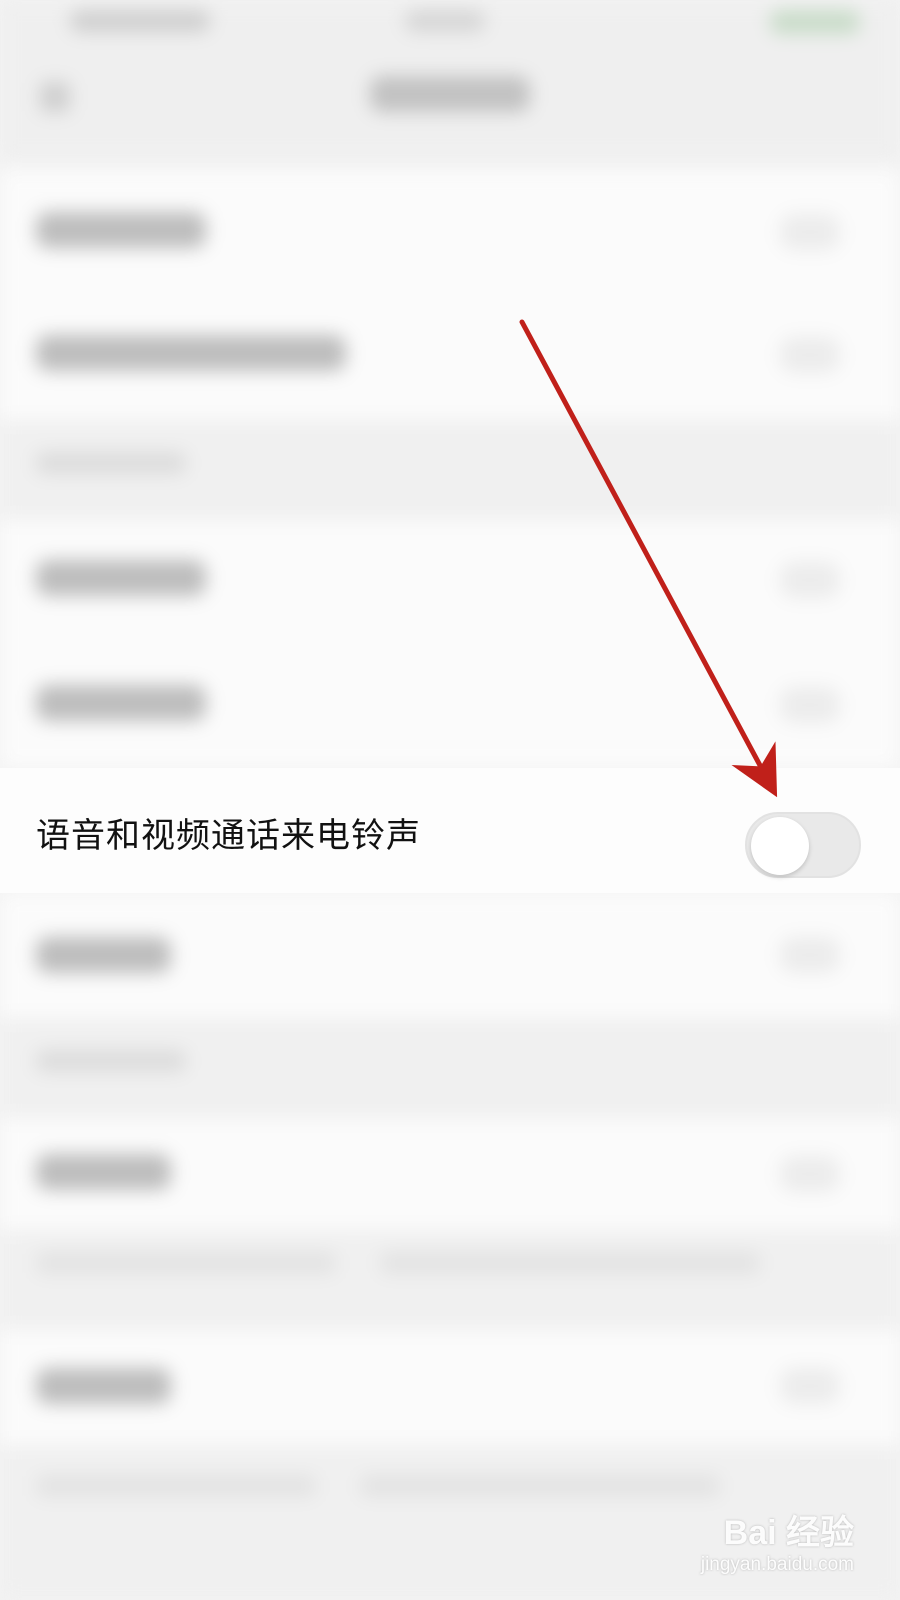 The height and width of the screenshot is (1600, 900). What do you see at coordinates (788, 1533) in the screenshot?
I see `watermark-brand: Bai 经验` at bounding box center [788, 1533].